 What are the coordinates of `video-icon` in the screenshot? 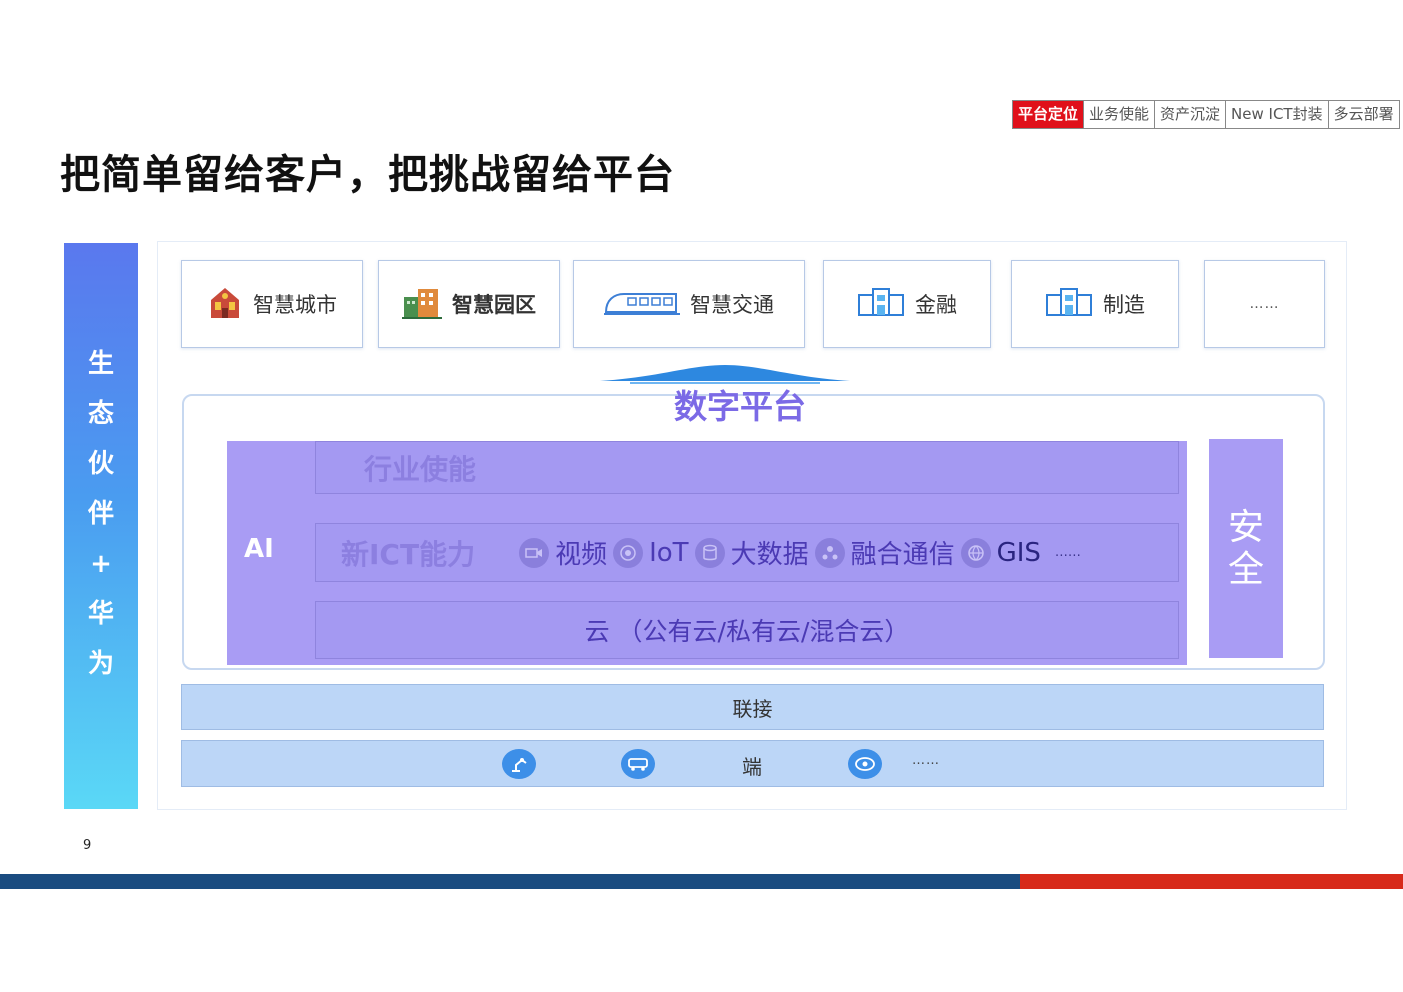 It's located at (534, 552).